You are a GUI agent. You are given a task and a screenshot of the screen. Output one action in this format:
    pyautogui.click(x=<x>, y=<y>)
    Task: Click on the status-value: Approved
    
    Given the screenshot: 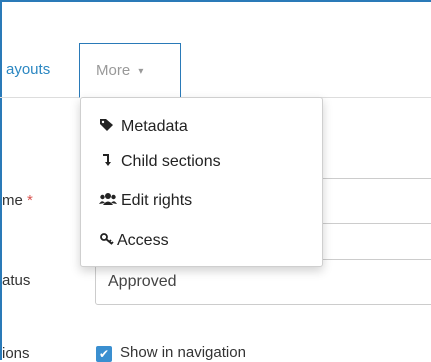 What is the action you would take?
    pyautogui.click(x=142, y=281)
    